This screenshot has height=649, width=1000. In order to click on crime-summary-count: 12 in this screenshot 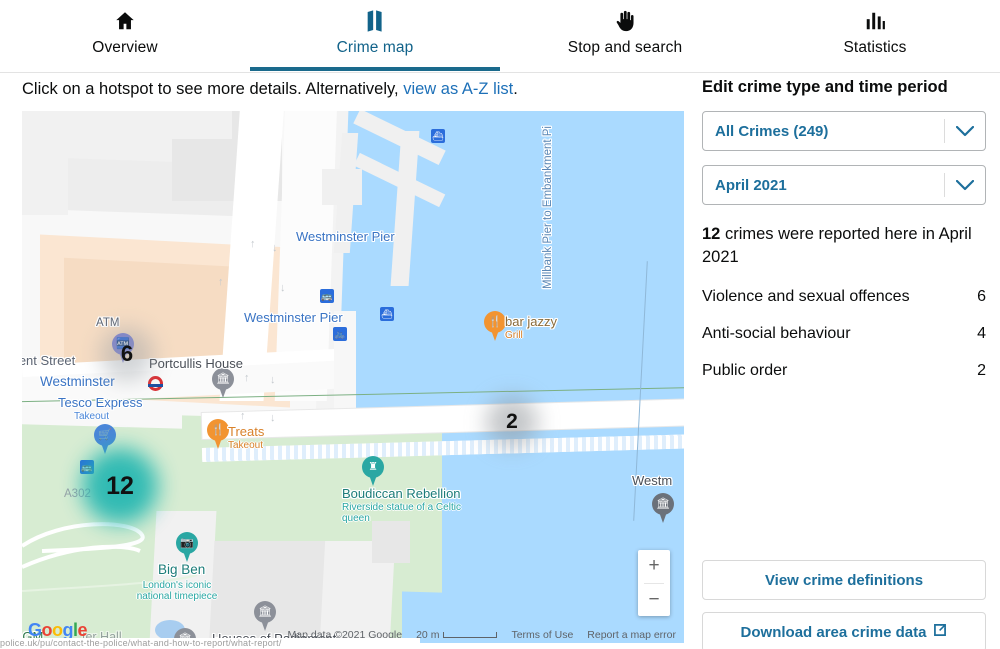, I will do `click(711, 234)`.